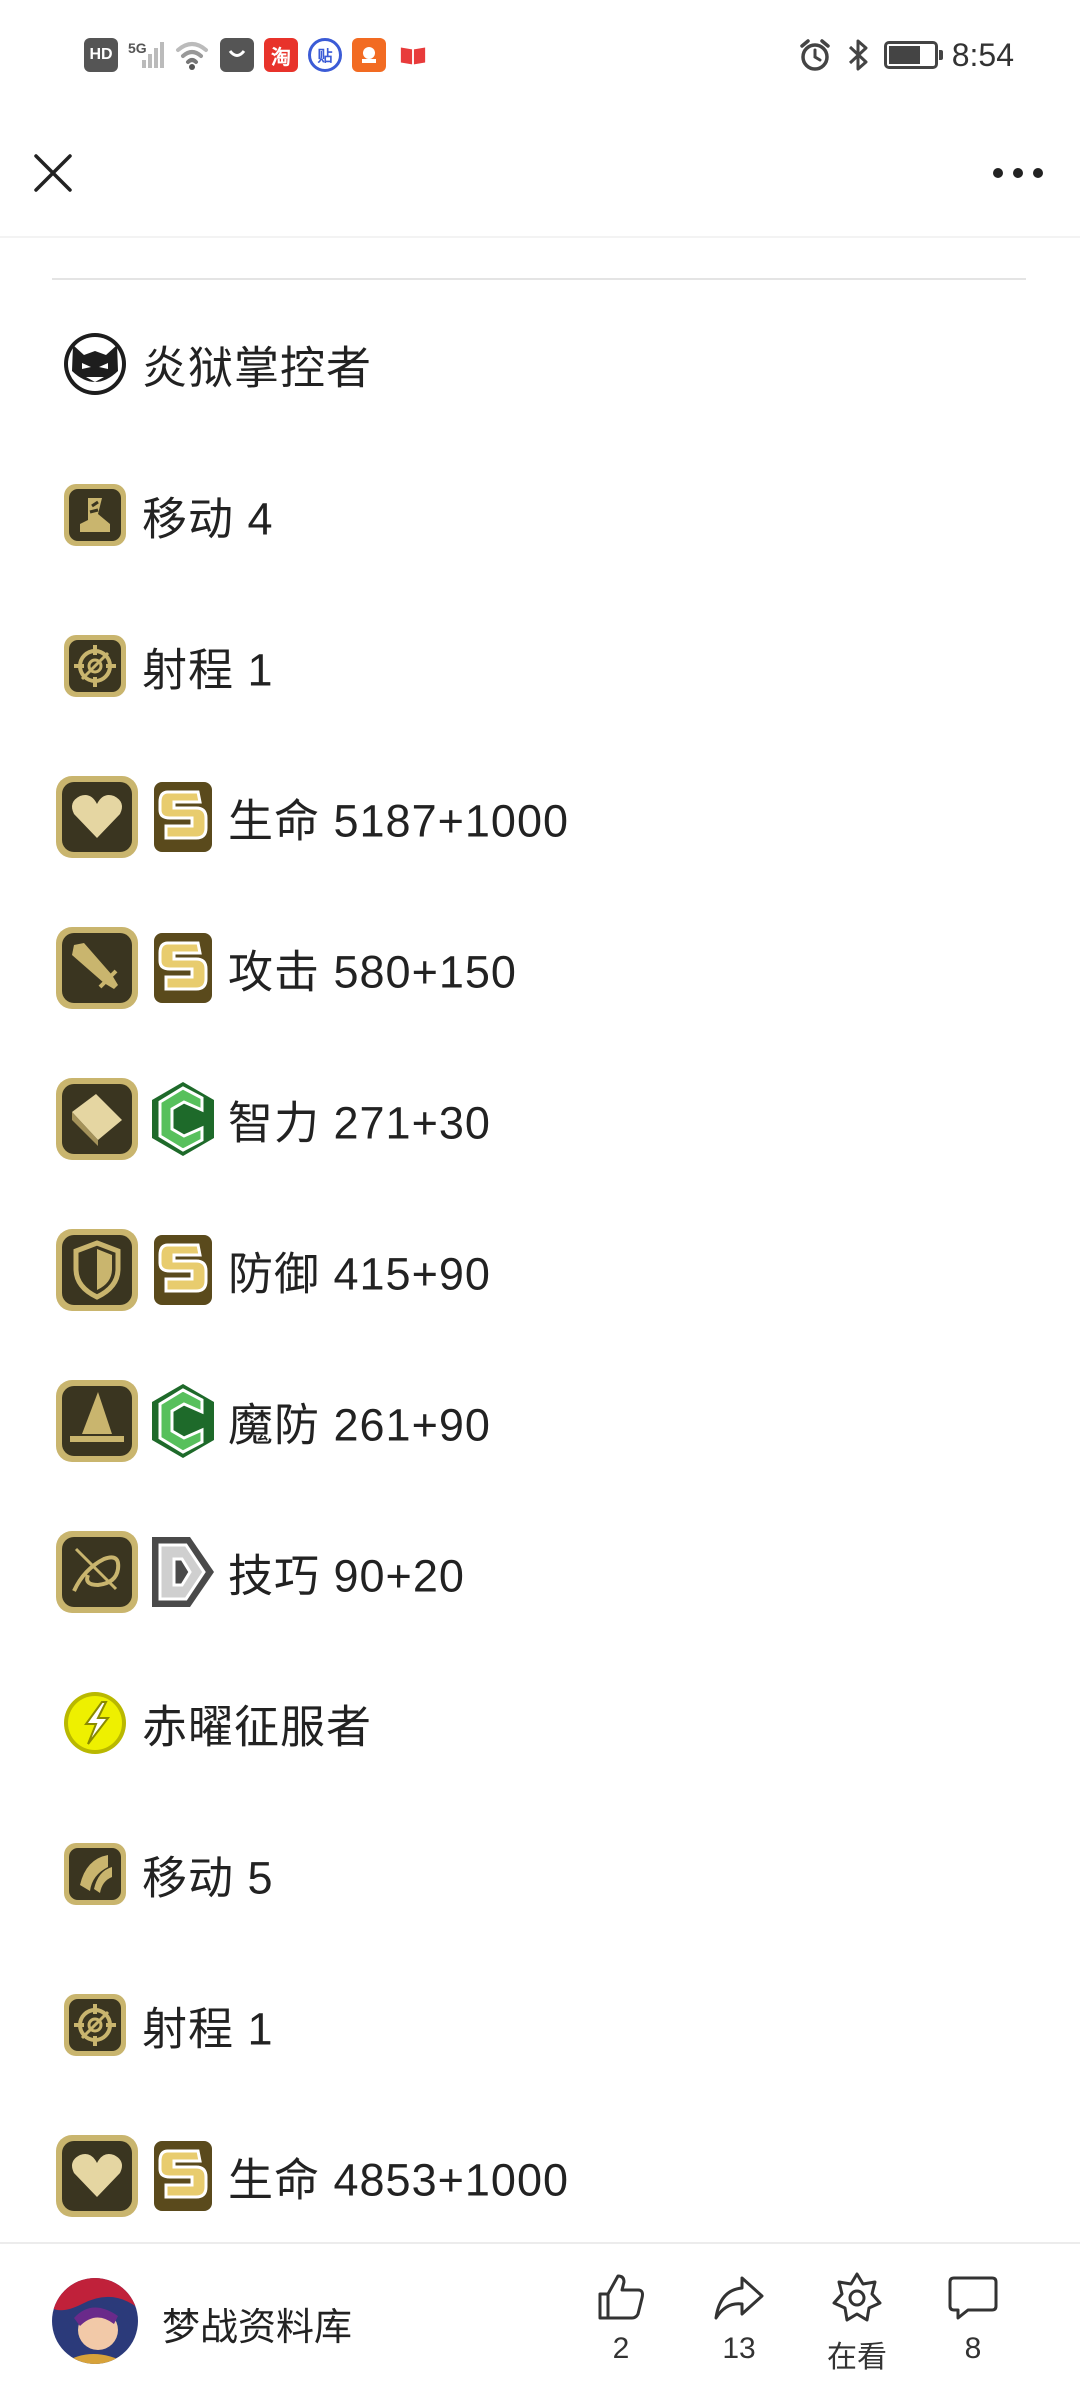  I want to click on stat-label: 生命 5187+1000, so click(398, 821).